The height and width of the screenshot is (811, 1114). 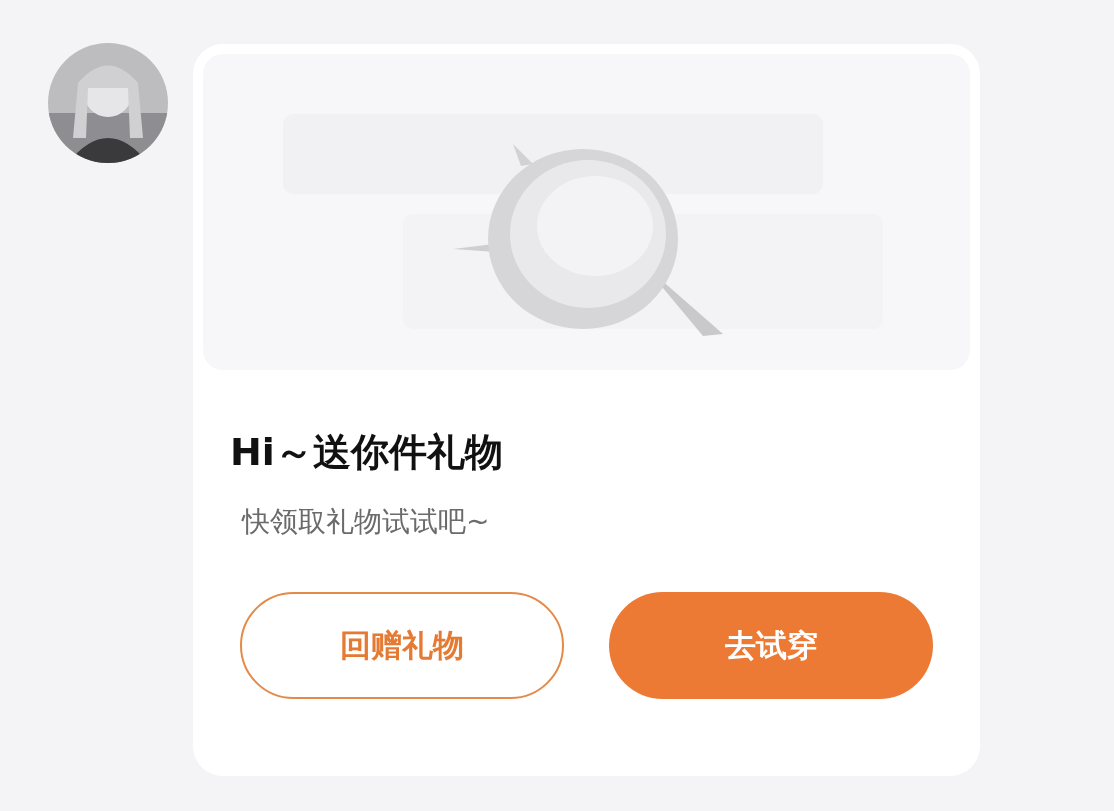 What do you see at coordinates (366, 452) in the screenshot?
I see `card-title: Hi～送你件礼物` at bounding box center [366, 452].